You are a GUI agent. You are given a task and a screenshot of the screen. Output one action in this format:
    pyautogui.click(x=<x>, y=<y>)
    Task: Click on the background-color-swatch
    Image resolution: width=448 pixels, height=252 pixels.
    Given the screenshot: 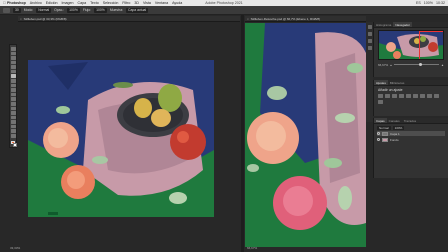 What is the action you would take?
    pyautogui.click(x=14, y=145)
    